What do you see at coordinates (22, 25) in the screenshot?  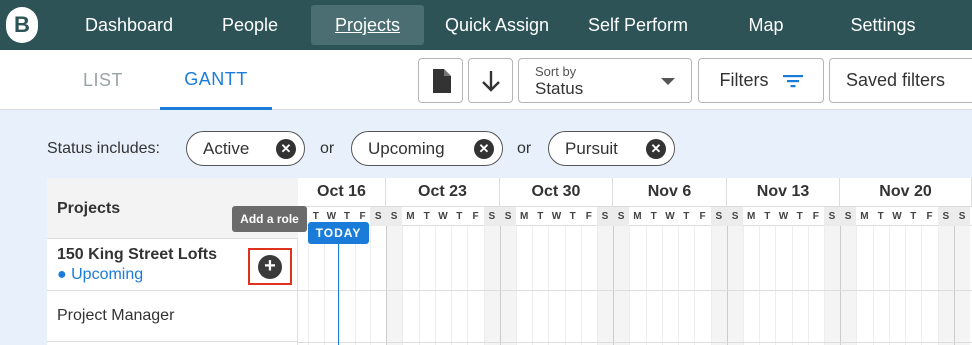 I see `app-logo: B` at bounding box center [22, 25].